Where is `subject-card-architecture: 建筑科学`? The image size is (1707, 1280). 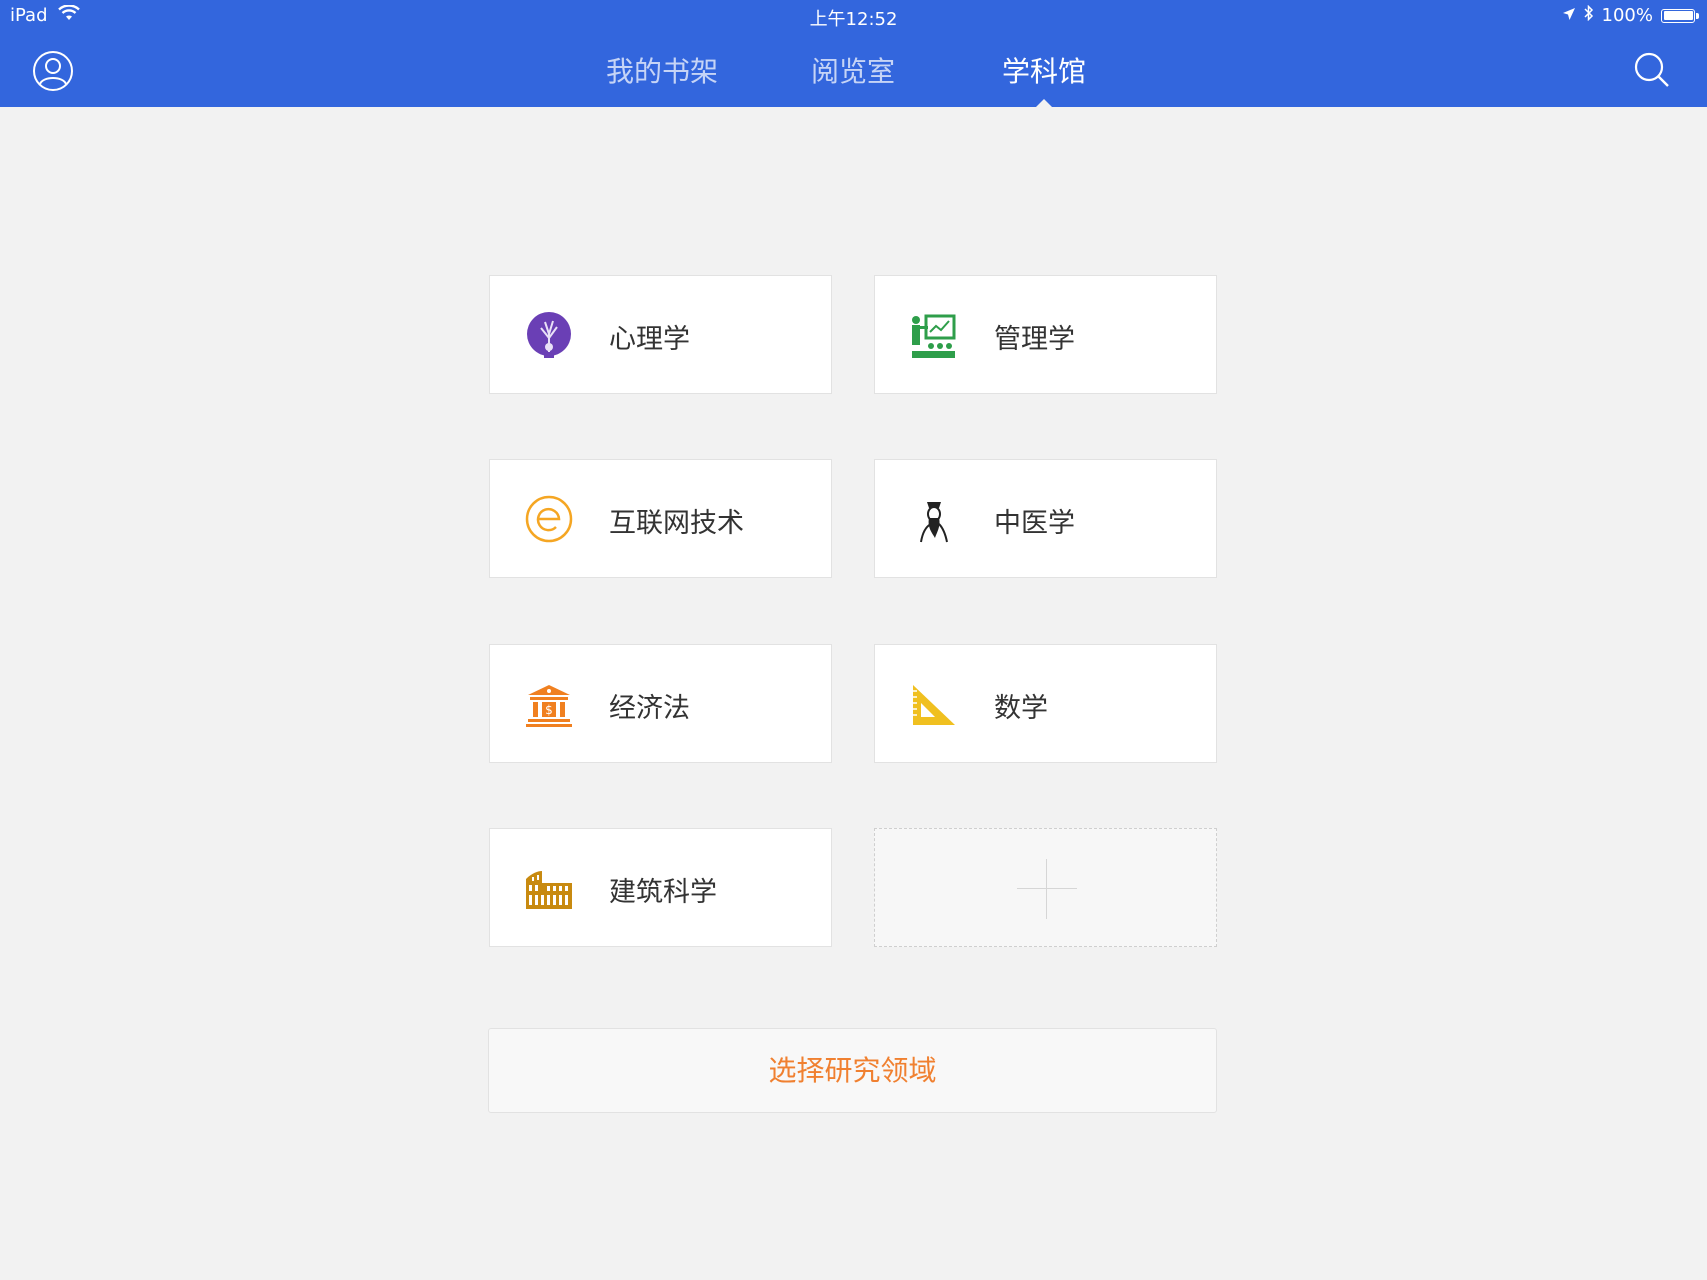 subject-card-architecture: 建筑科学 is located at coordinates (660, 887).